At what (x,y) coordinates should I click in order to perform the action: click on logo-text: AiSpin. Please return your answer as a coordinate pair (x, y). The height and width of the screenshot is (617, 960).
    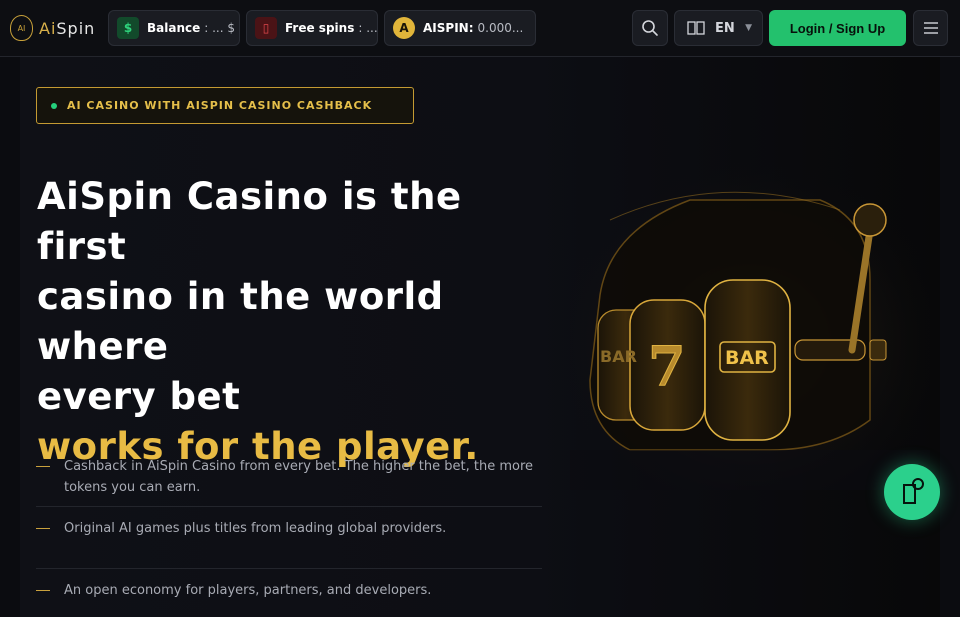
    Looking at the image, I should click on (67, 28).